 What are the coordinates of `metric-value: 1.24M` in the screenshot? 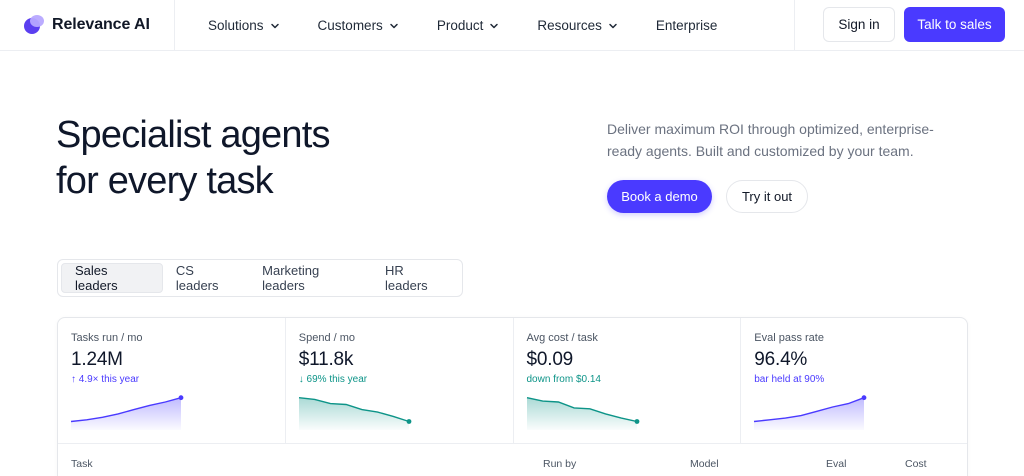 It's located at (97, 359).